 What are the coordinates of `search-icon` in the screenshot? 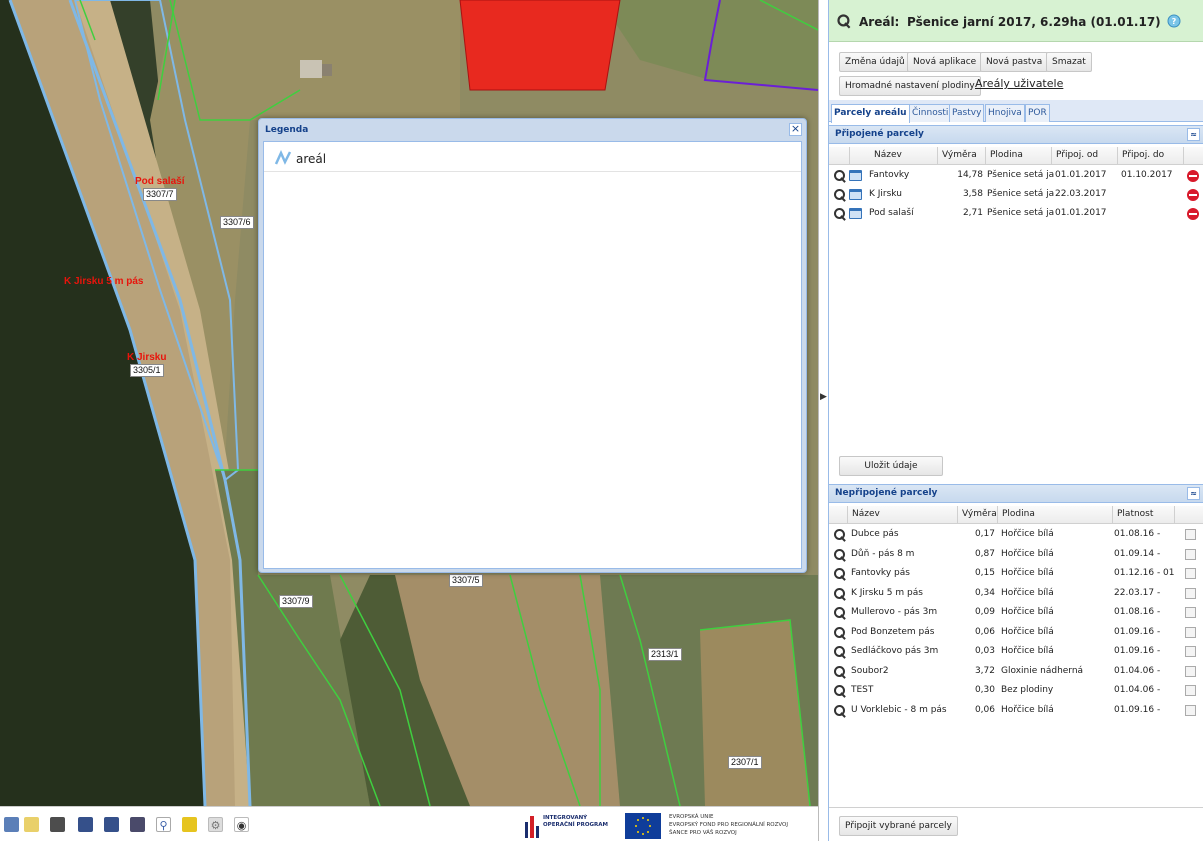 It's located at (843, 20).